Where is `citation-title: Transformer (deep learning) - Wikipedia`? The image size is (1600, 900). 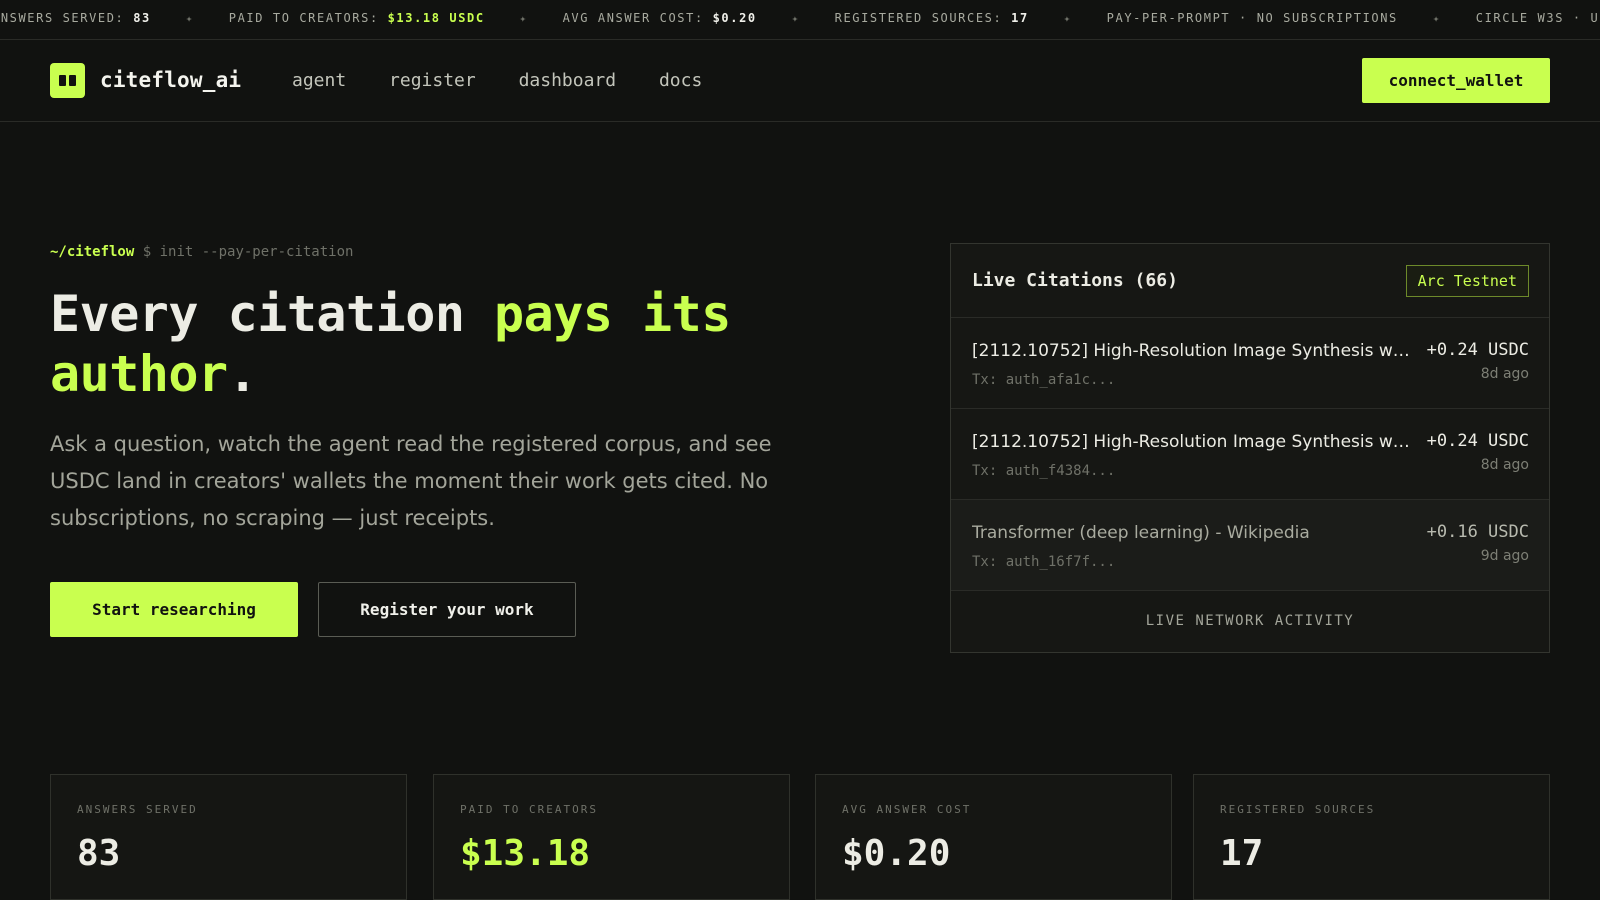
citation-title: Transformer (deep learning) - Wikipedia is located at coordinates (1141, 533).